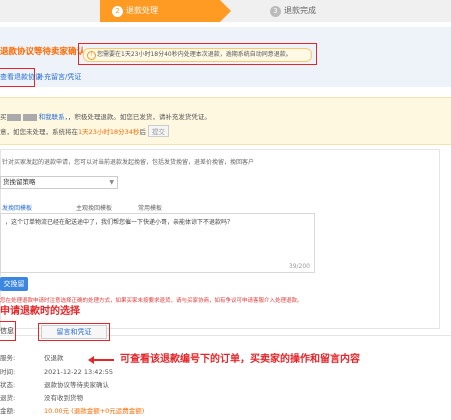  Describe the element at coordinates (74, 332) in the screenshot. I see `tab-messages-evidence: 留言和凭证` at that location.